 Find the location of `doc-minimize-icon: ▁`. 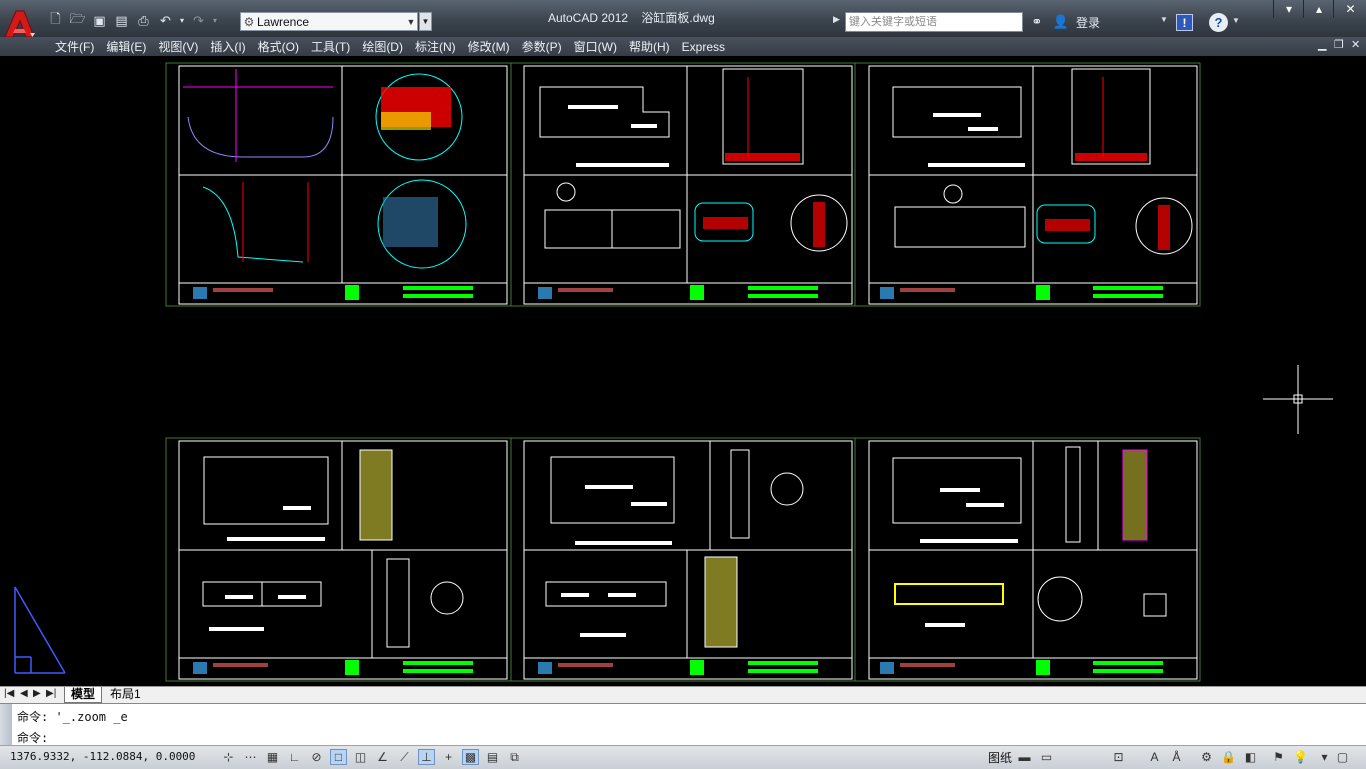

doc-minimize-icon: ▁ is located at coordinates (1322, 44).